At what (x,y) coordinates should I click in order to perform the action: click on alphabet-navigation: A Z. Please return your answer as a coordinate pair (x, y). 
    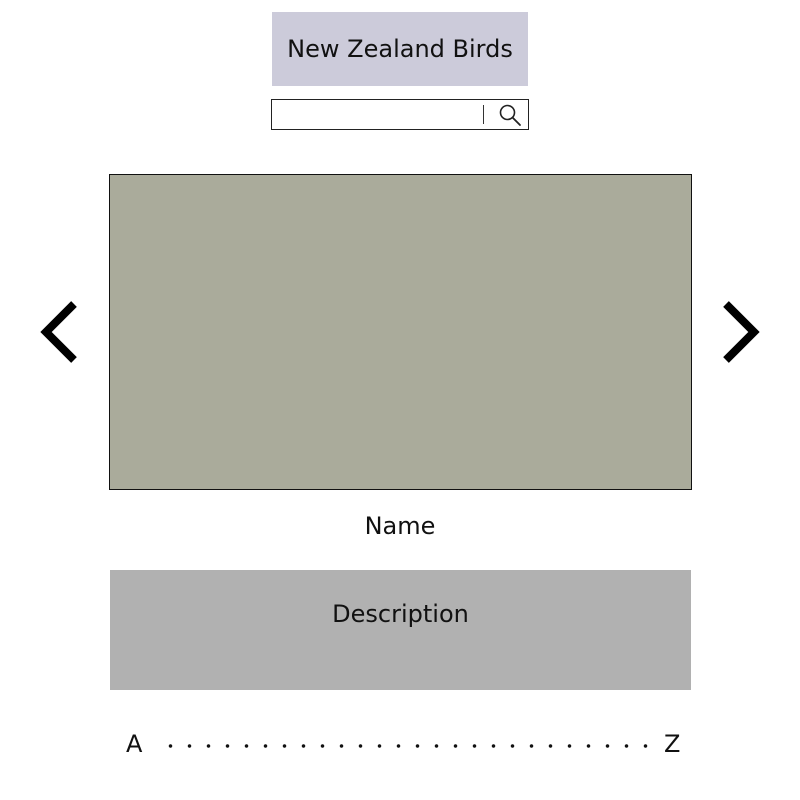
    Looking at the image, I should click on (405, 746).